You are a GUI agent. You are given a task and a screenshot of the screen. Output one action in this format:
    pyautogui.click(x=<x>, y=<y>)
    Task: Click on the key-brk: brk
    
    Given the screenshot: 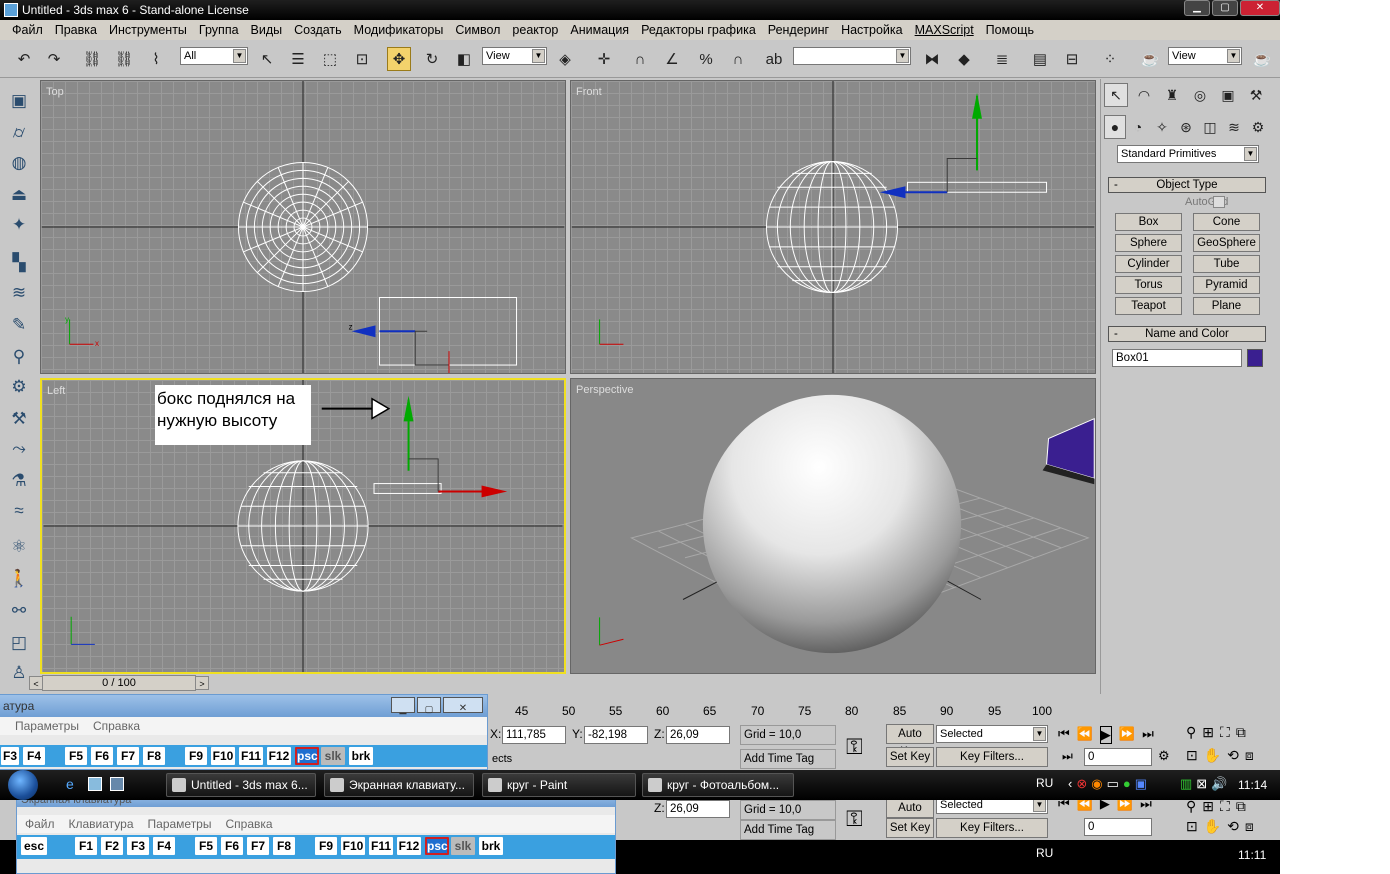 What is the action you would take?
    pyautogui.click(x=361, y=756)
    